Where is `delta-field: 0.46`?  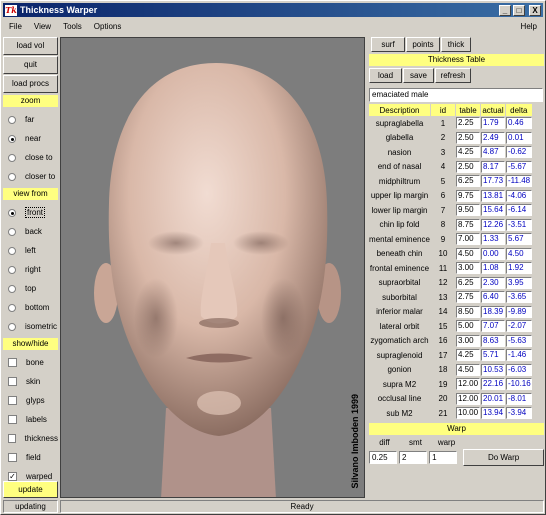 delta-field: 0.46 is located at coordinates (519, 123).